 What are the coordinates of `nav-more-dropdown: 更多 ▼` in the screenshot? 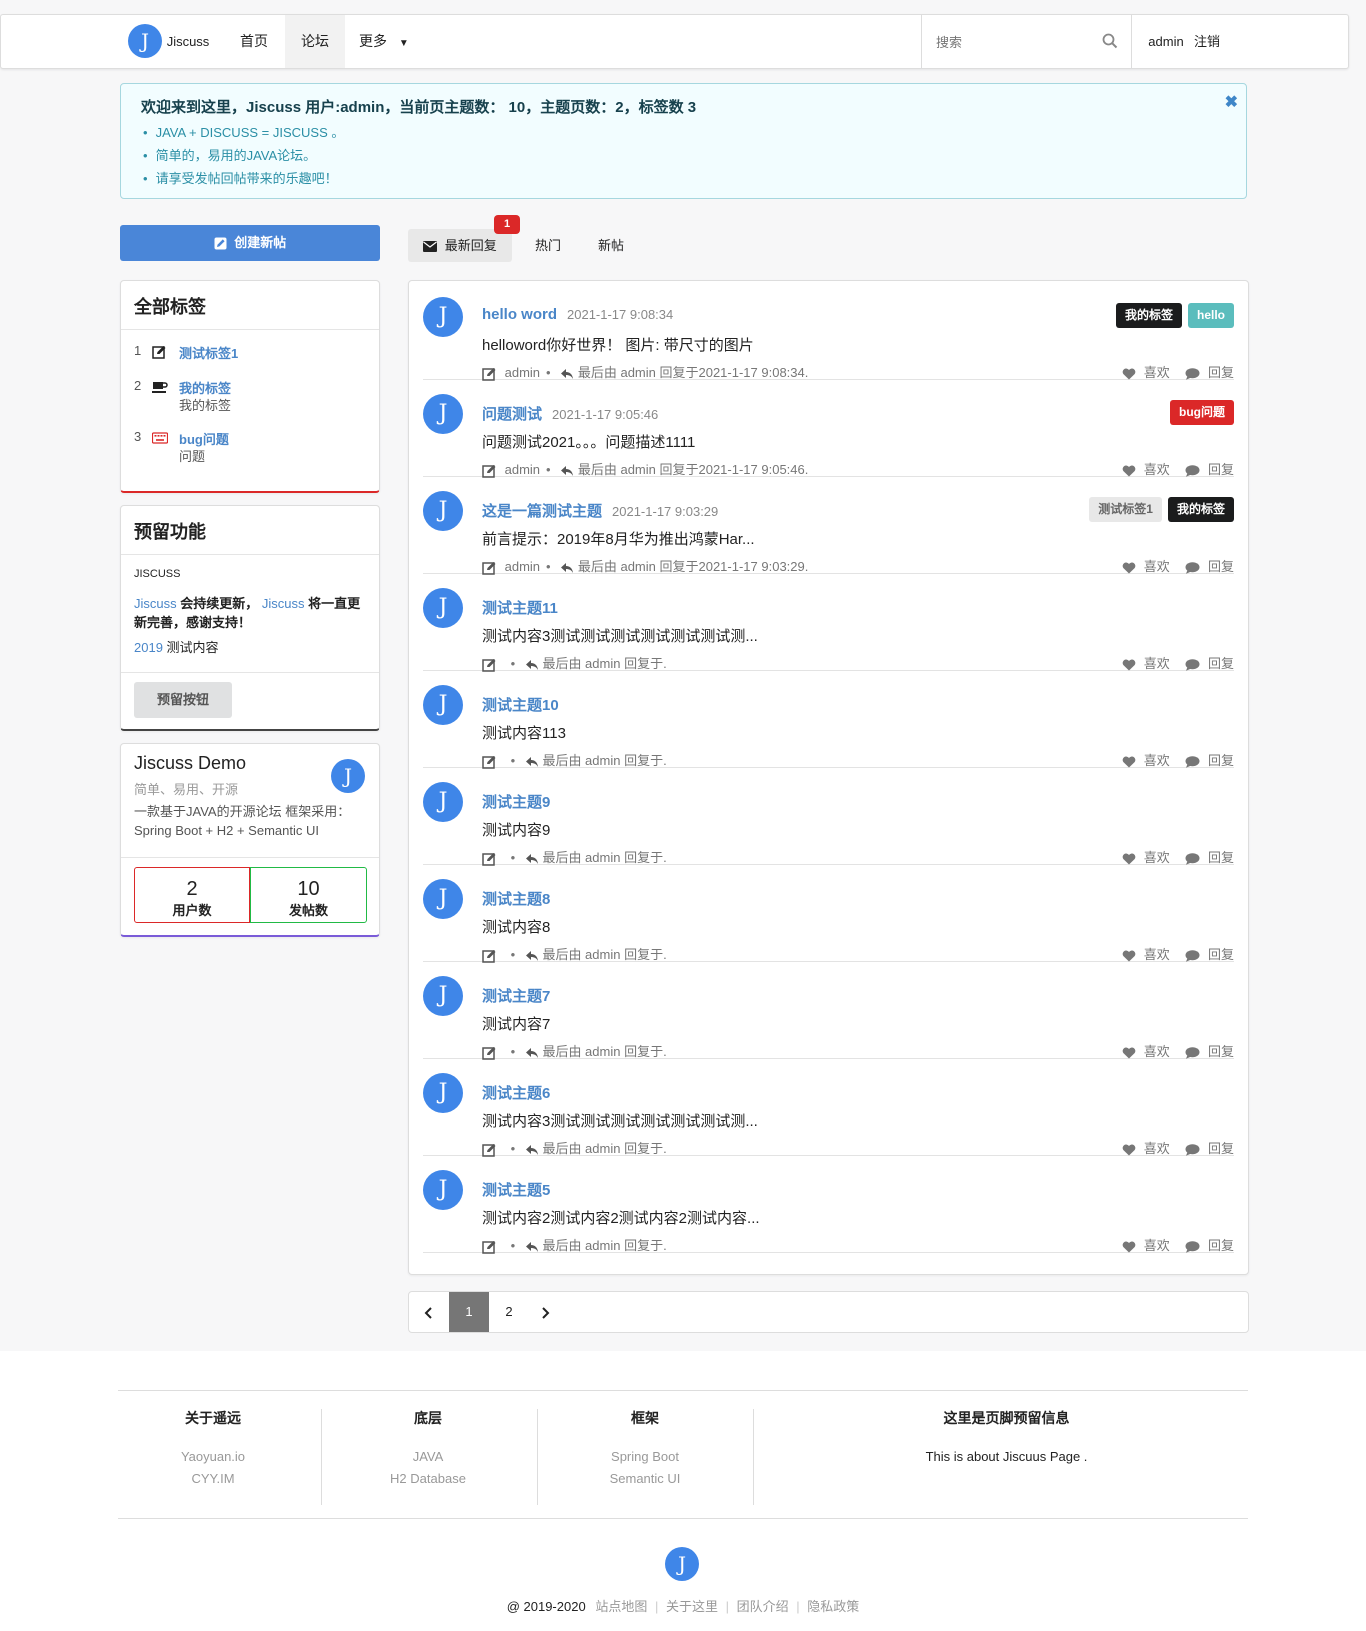 It's located at (386, 41).